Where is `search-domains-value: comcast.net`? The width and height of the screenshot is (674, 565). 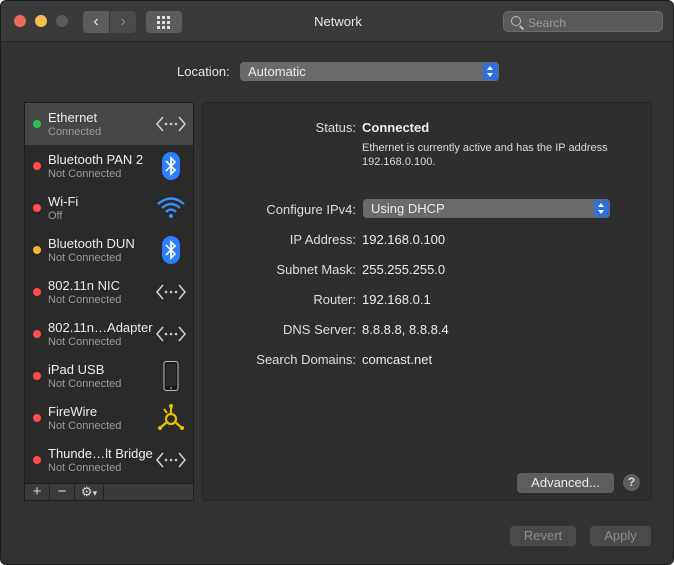 search-domains-value: comcast.net is located at coordinates (397, 359).